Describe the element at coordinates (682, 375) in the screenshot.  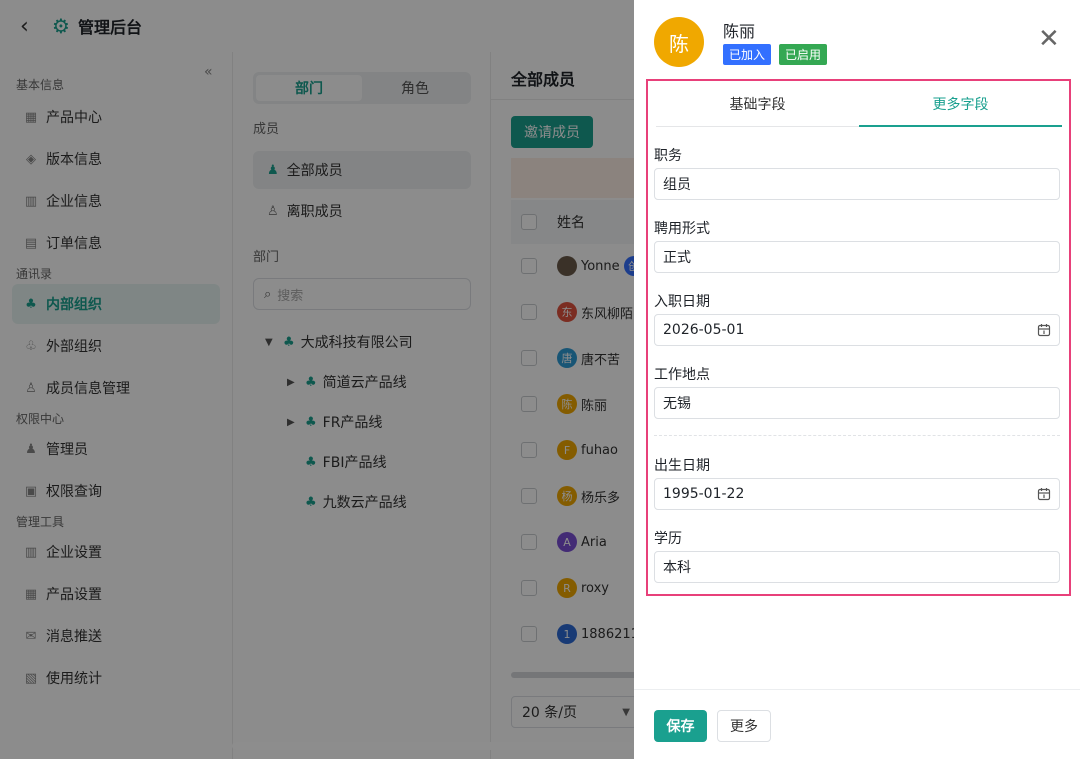
I see `field-label-location: 工作地点` at that location.